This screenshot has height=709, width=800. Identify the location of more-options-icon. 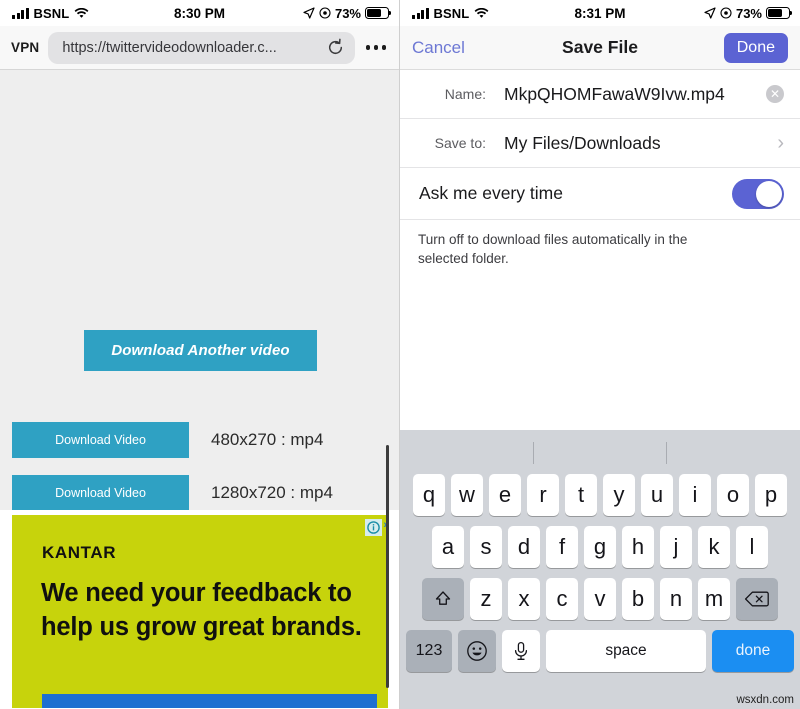
(376, 47).